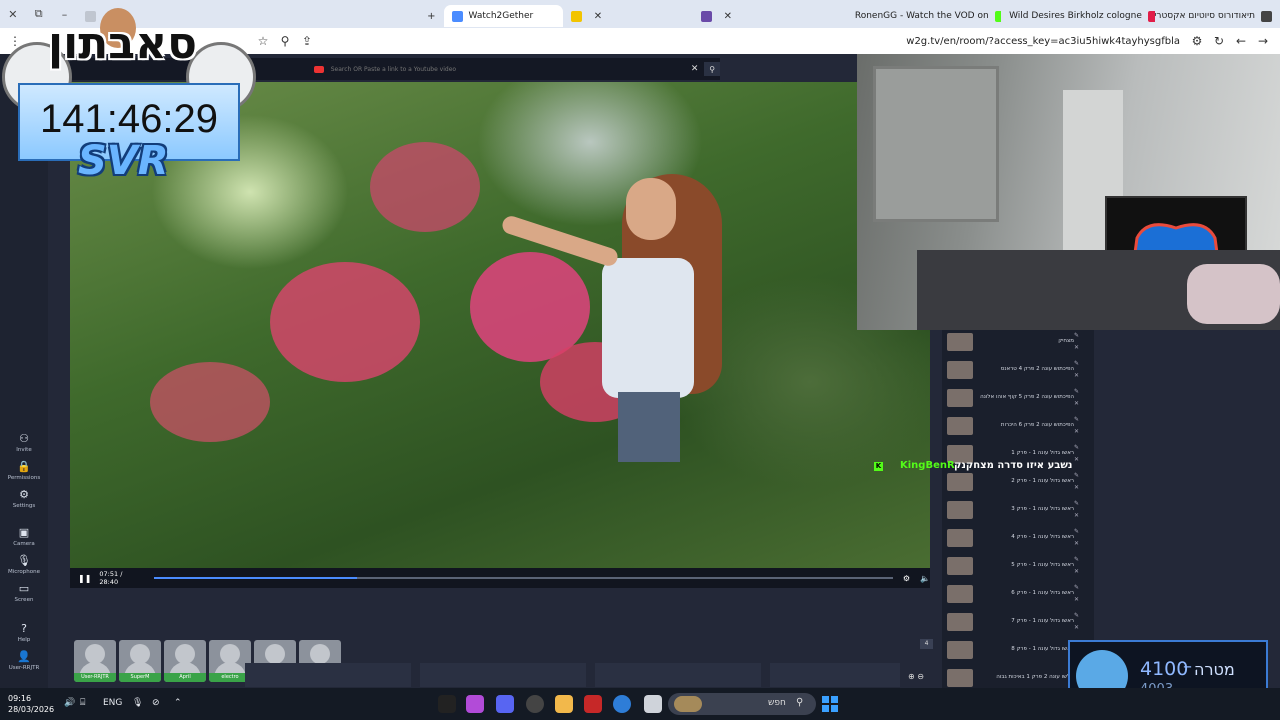 The height and width of the screenshot is (720, 1280). I want to click on playlist-item: מצחיק ✎ ✕, so click(1016, 343).